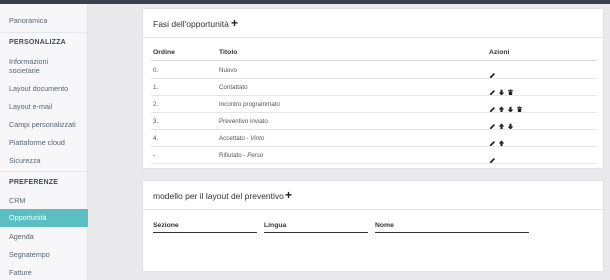 The image size is (610, 280). What do you see at coordinates (156, 138) in the screenshot?
I see `row-order: 4.` at bounding box center [156, 138].